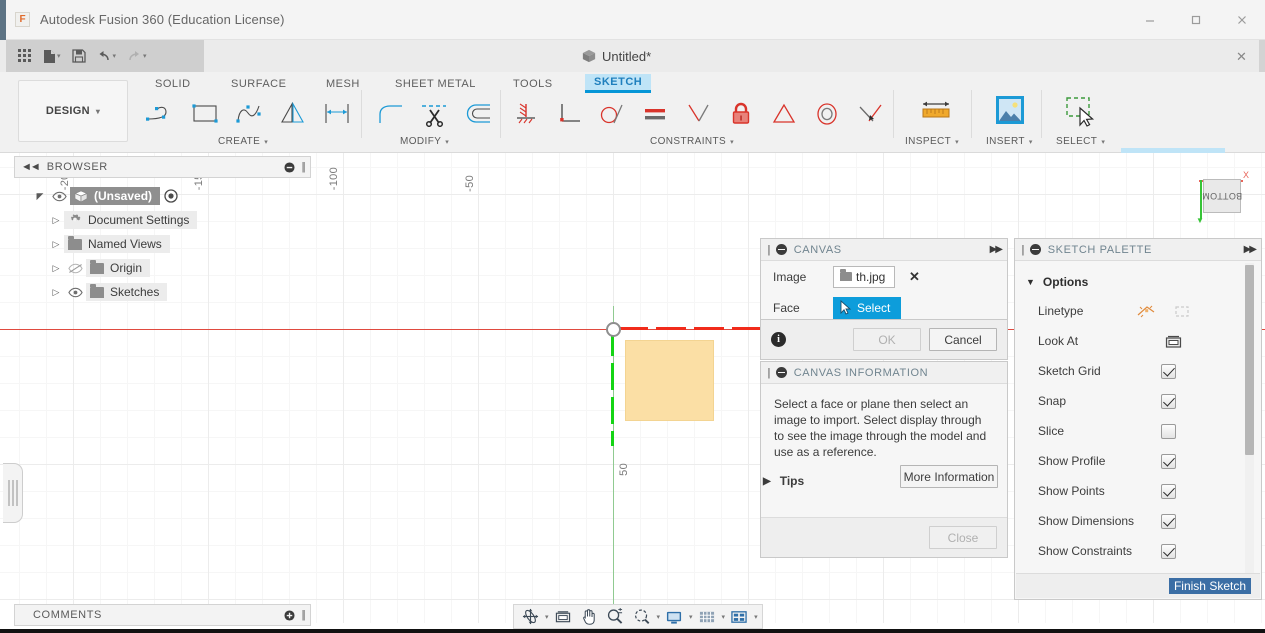 The height and width of the screenshot is (633, 1265). What do you see at coordinates (162, 244) in the screenshot?
I see `tree-item-named-views: ▷ Named Views` at bounding box center [162, 244].